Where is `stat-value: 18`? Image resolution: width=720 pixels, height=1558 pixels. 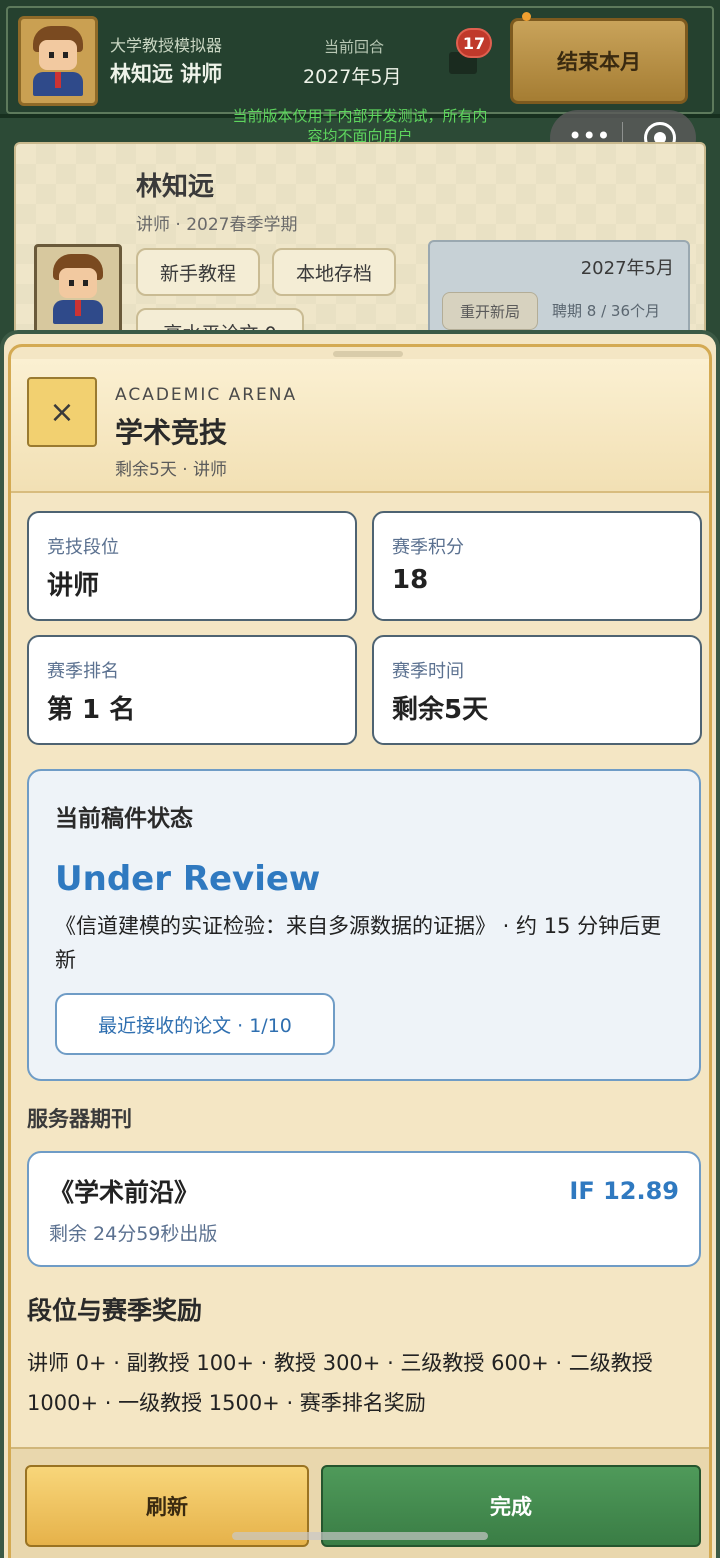 stat-value: 18 is located at coordinates (410, 580).